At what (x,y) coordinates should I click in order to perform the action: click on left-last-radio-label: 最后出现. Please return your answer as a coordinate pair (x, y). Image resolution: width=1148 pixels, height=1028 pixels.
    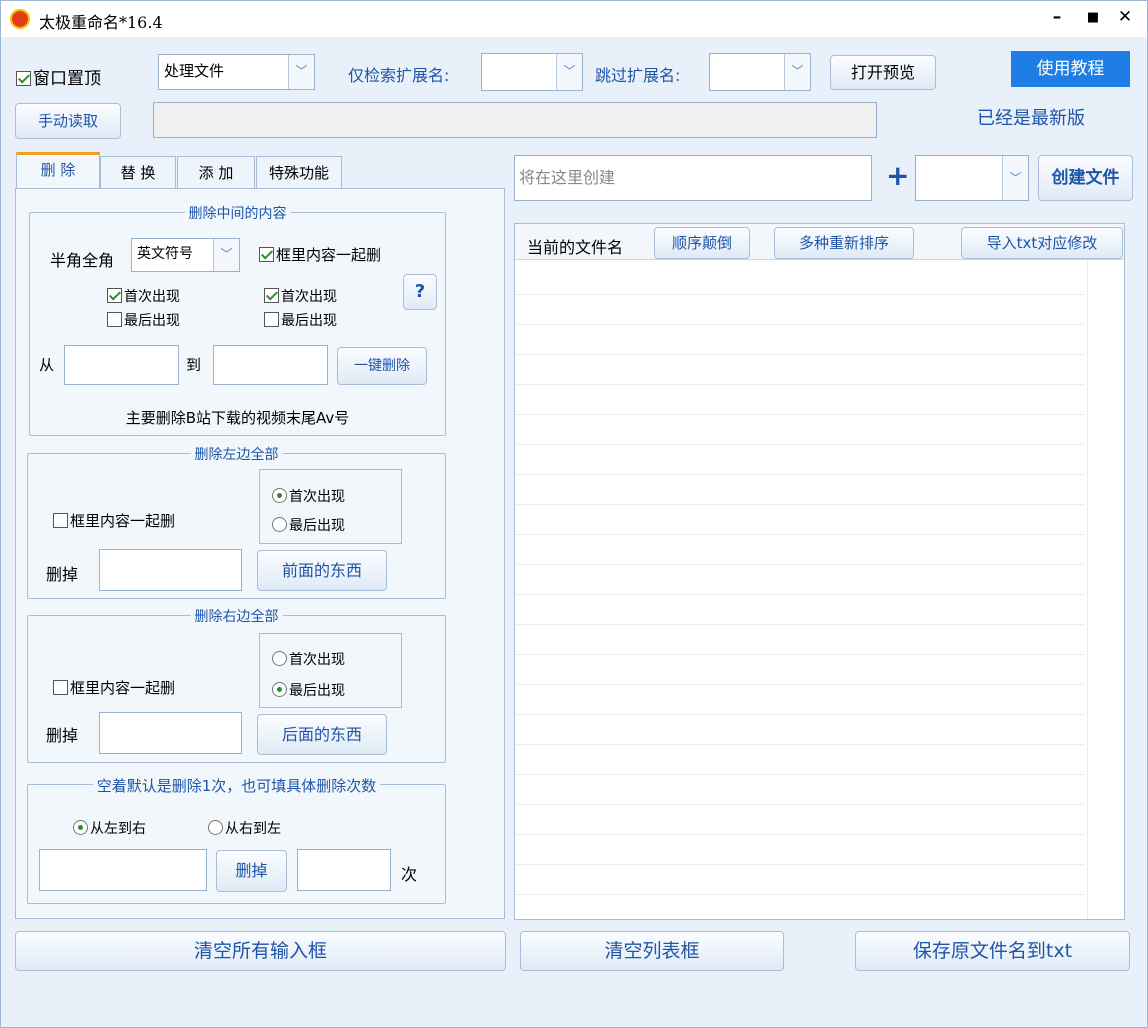
    Looking at the image, I should click on (317, 526).